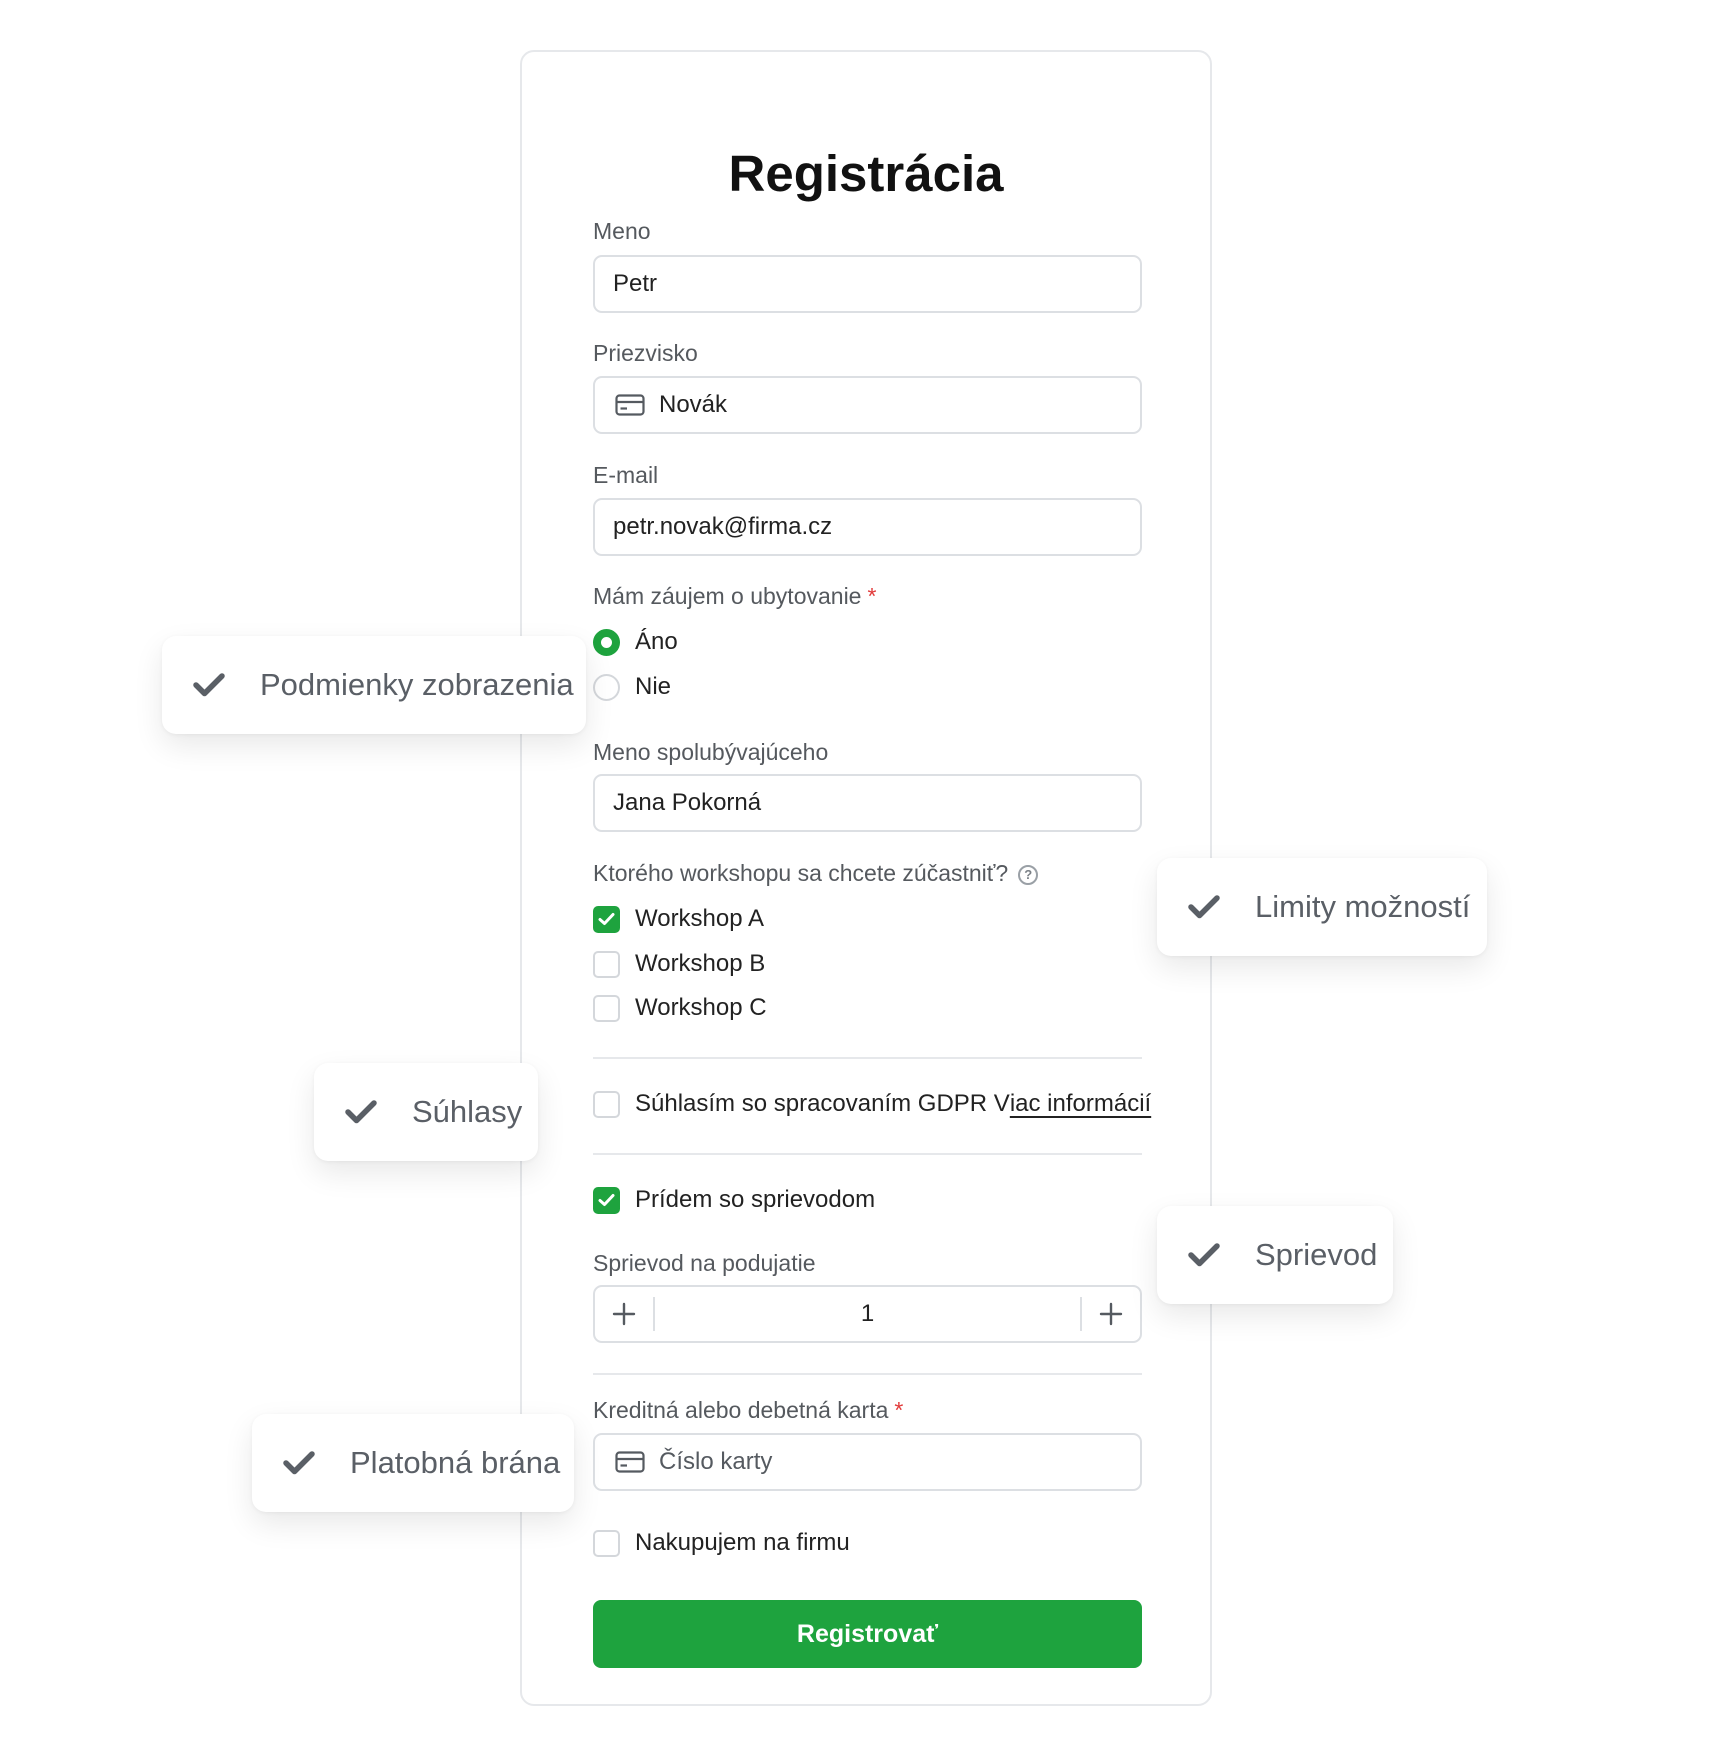 This screenshot has width=1726, height=1744. What do you see at coordinates (1316, 1254) in the screenshot?
I see `badge-label: Sprievod` at bounding box center [1316, 1254].